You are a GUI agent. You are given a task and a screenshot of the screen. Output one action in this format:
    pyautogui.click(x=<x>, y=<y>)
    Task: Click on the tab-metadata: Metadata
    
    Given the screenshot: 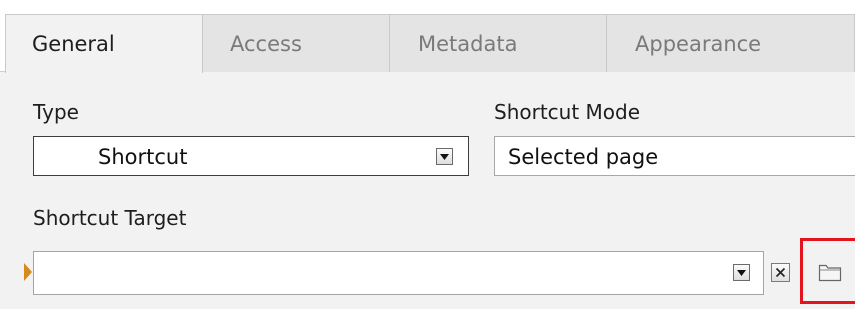 What is the action you would take?
    pyautogui.click(x=498, y=43)
    